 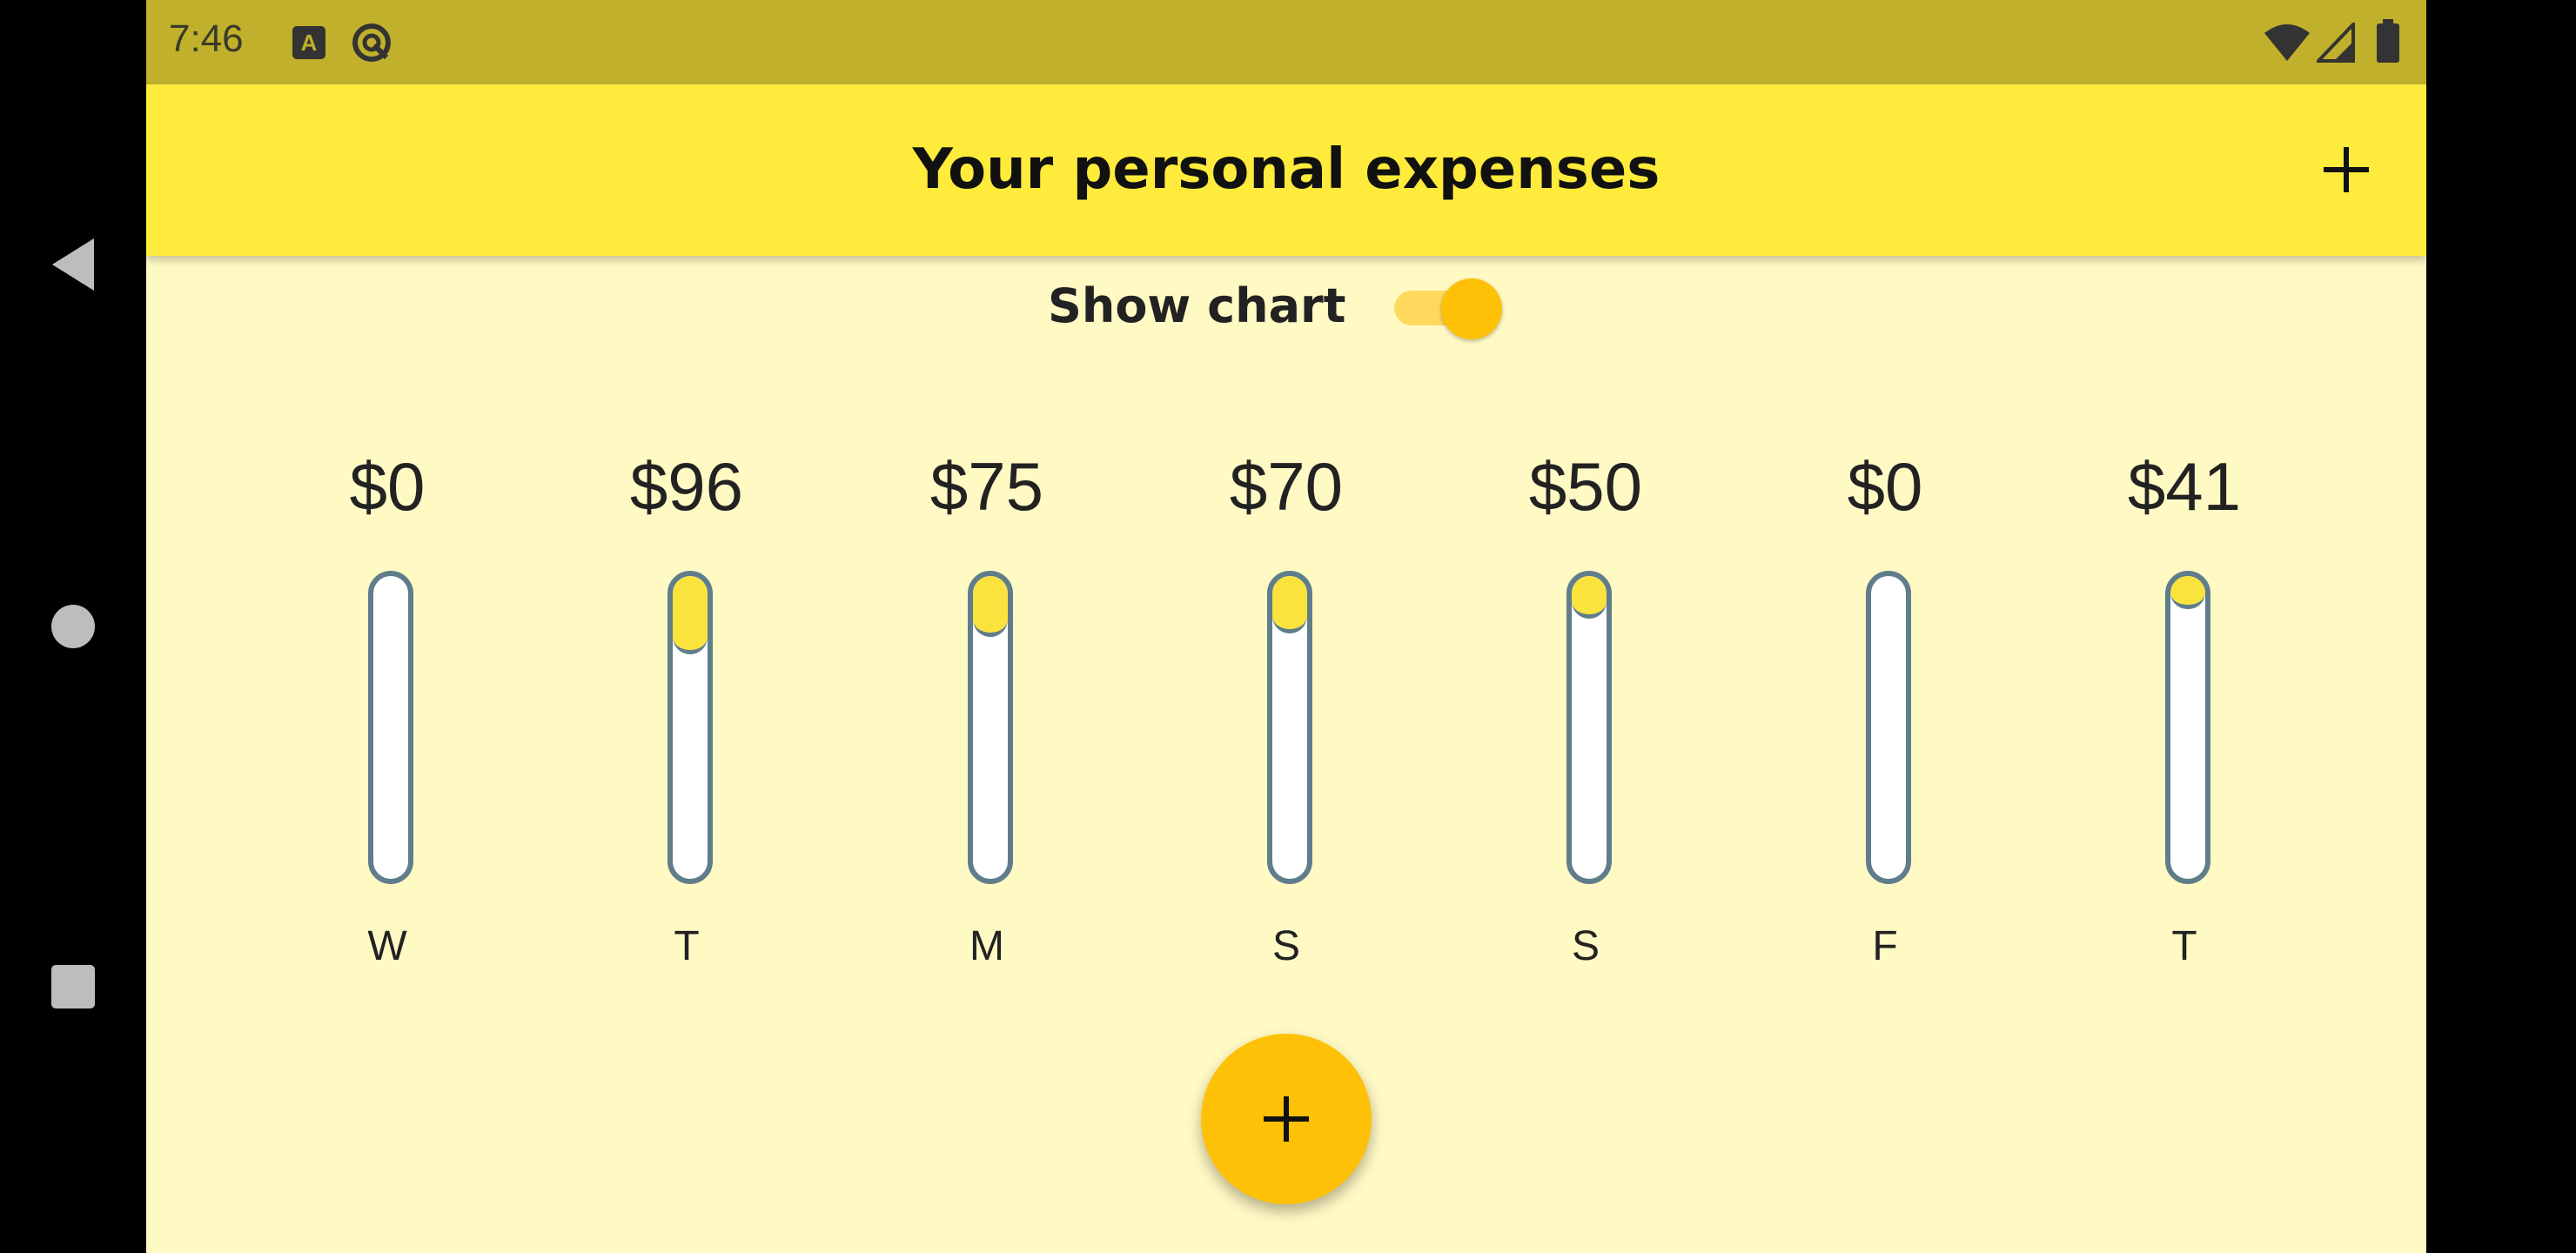 What do you see at coordinates (1586, 487) in the screenshot?
I see `bar-amount-label: $50` at bounding box center [1586, 487].